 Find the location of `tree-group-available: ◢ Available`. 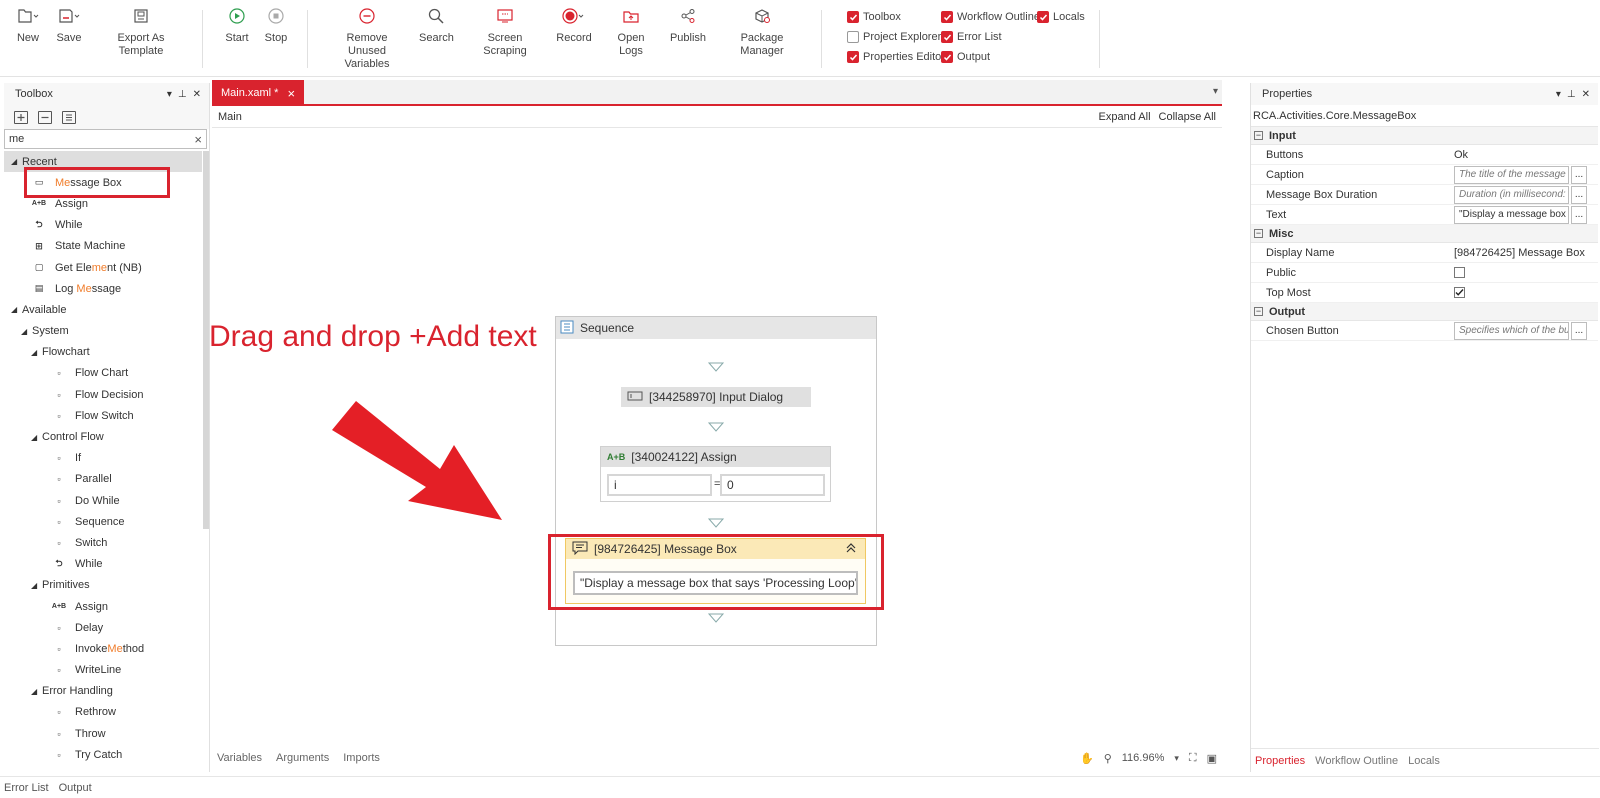

tree-group-available: ◢ Available is located at coordinates (103, 309).